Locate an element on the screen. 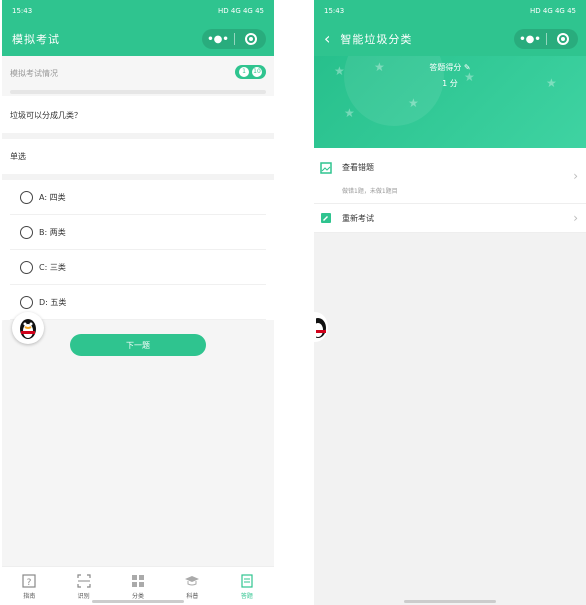 This screenshot has height=605, width=586. option-a: A: 四类 is located at coordinates (138, 197).